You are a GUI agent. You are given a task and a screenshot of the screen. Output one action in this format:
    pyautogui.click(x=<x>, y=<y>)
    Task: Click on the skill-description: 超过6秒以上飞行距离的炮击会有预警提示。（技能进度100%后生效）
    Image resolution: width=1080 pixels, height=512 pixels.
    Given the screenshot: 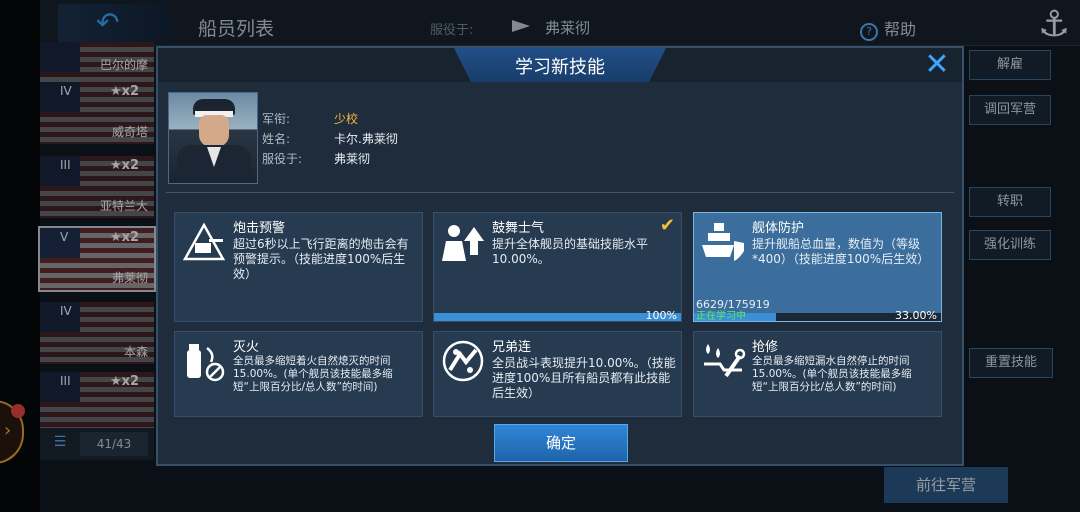 What is the action you would take?
    pyautogui.click(x=321, y=259)
    